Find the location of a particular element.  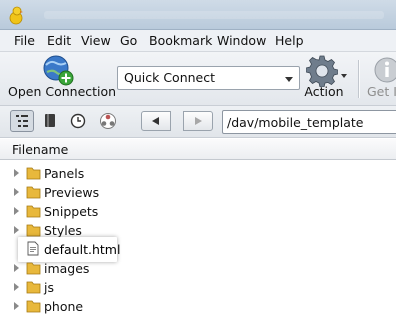

info-icon is located at coordinates (385, 70).